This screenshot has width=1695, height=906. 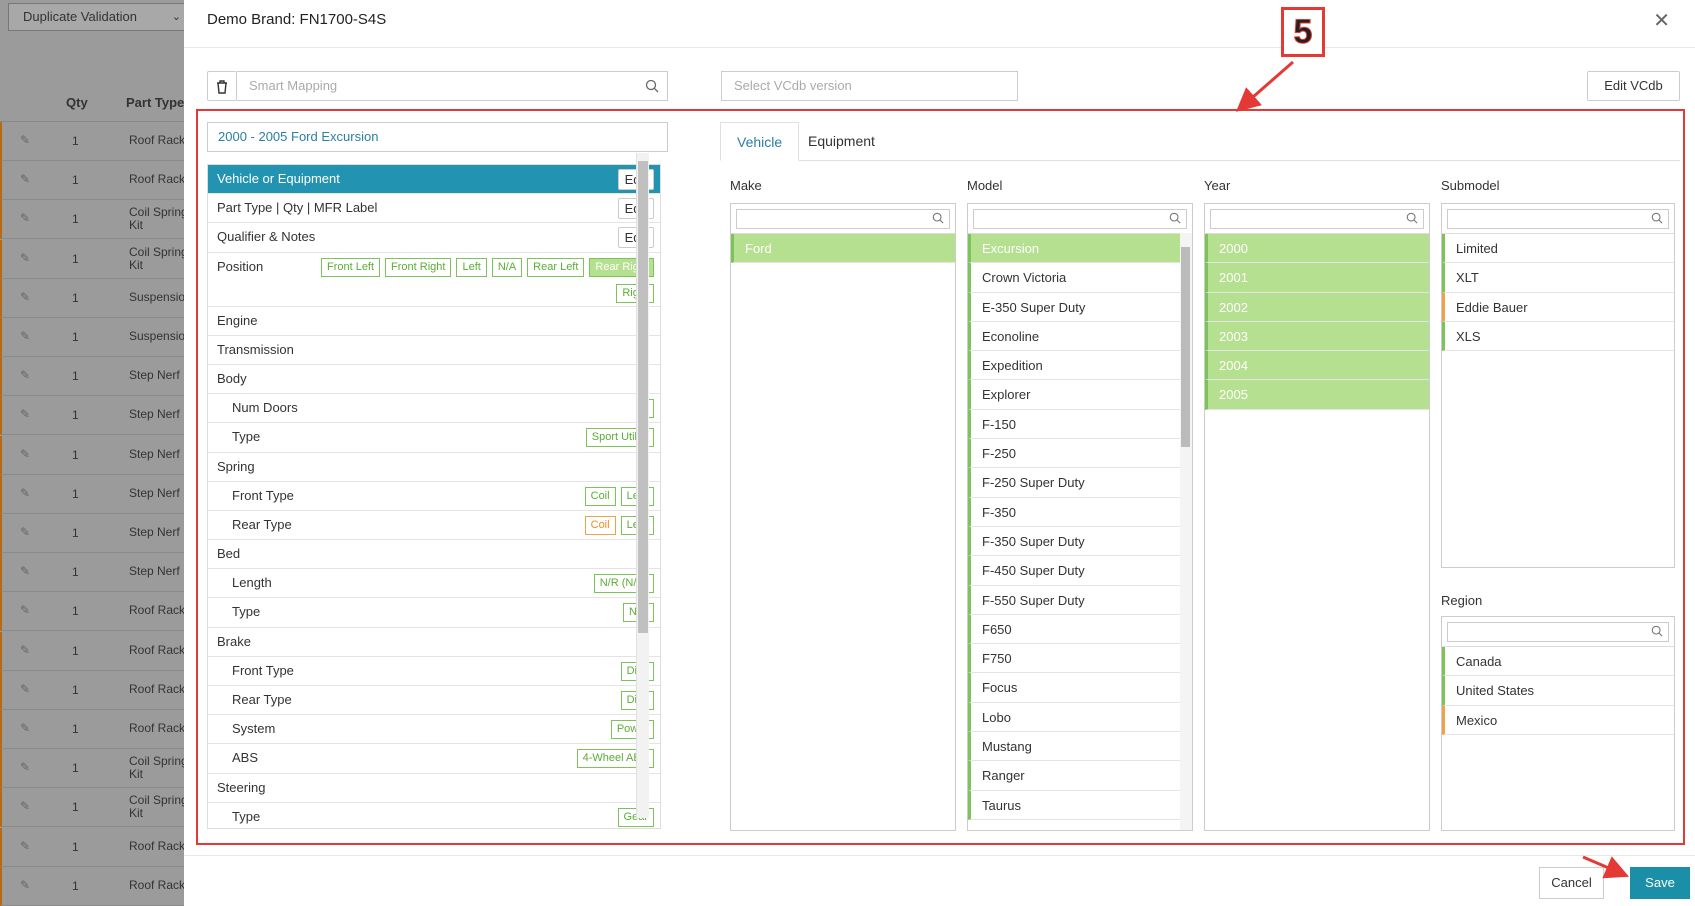 I want to click on year-list-item: 2000, so click(x=1317, y=249).